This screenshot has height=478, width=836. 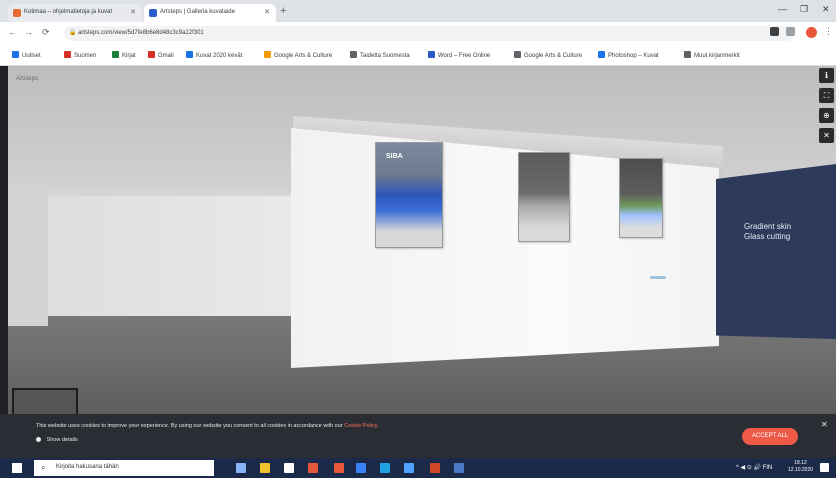 I want to click on tab-label: Kotimaa – ohjelmatietoja ja kuvat, so click(x=68, y=12).